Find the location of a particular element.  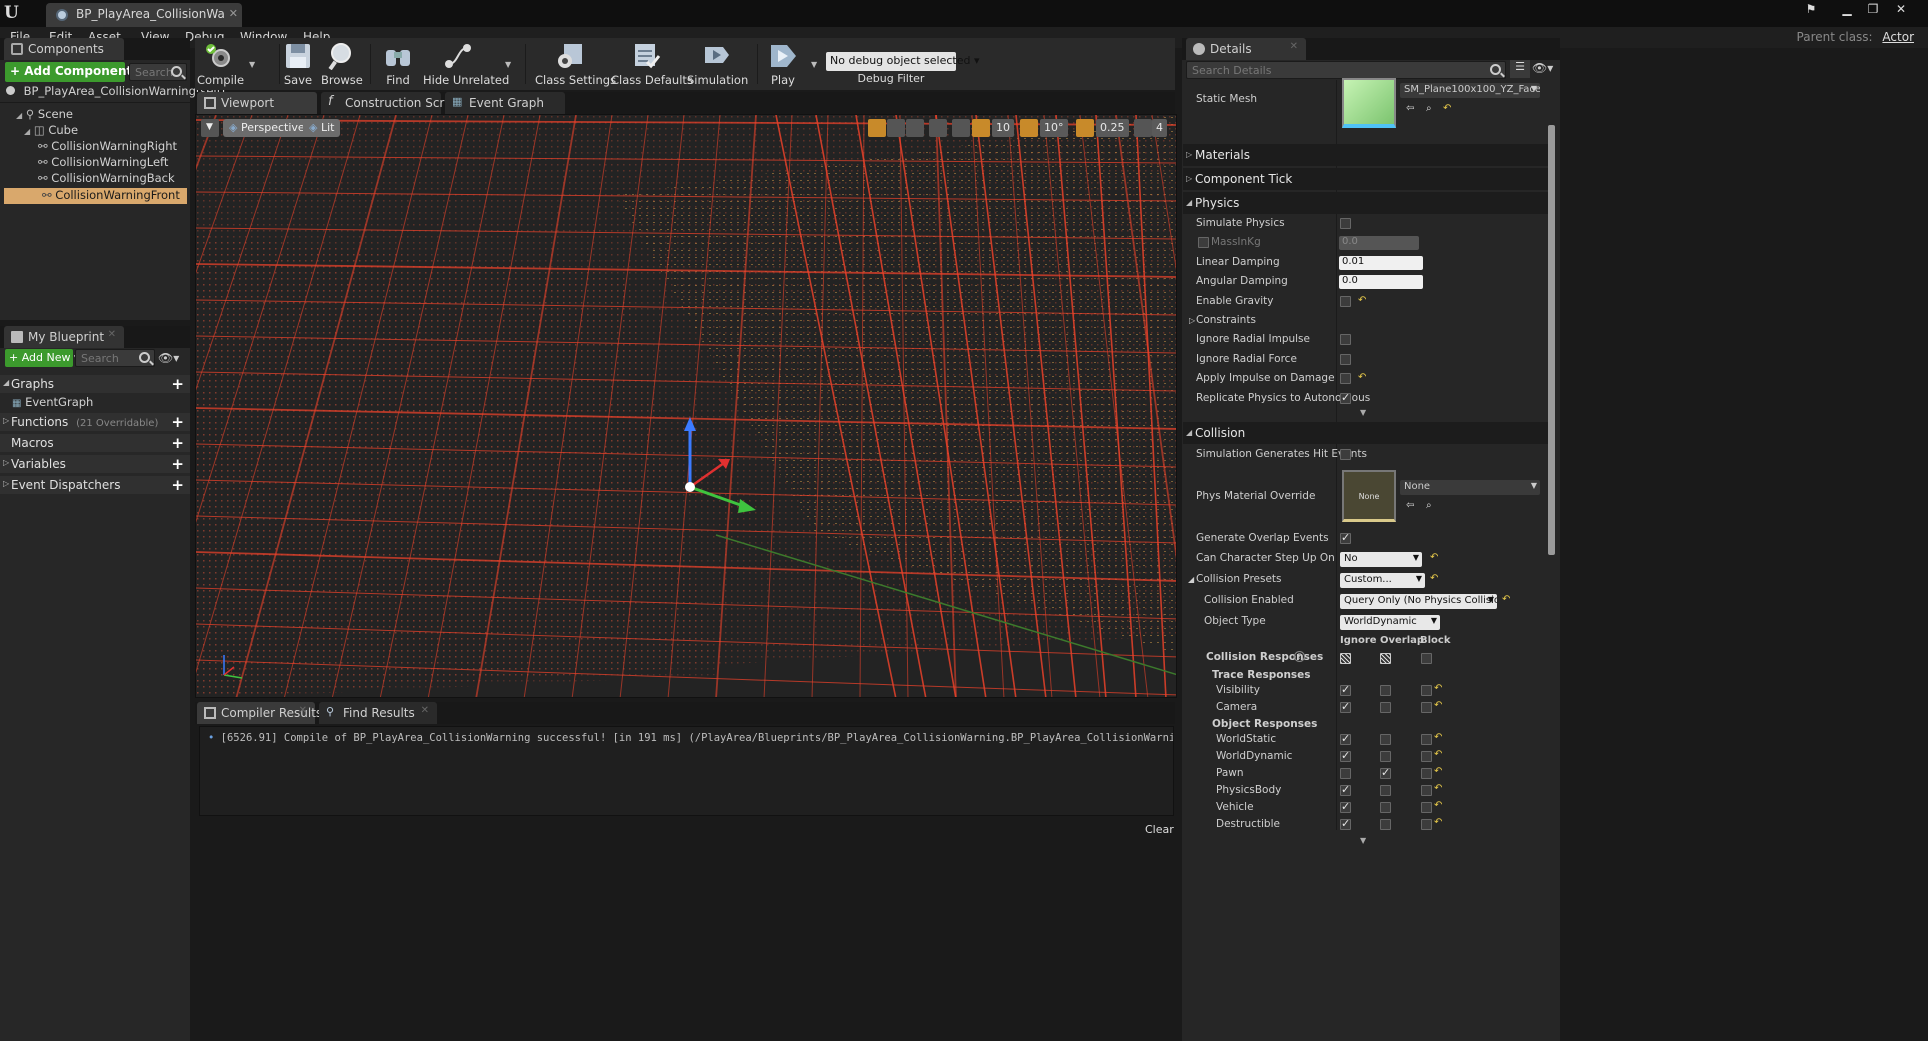

scale-snap-value: 0.25 is located at coordinates (1112, 128).